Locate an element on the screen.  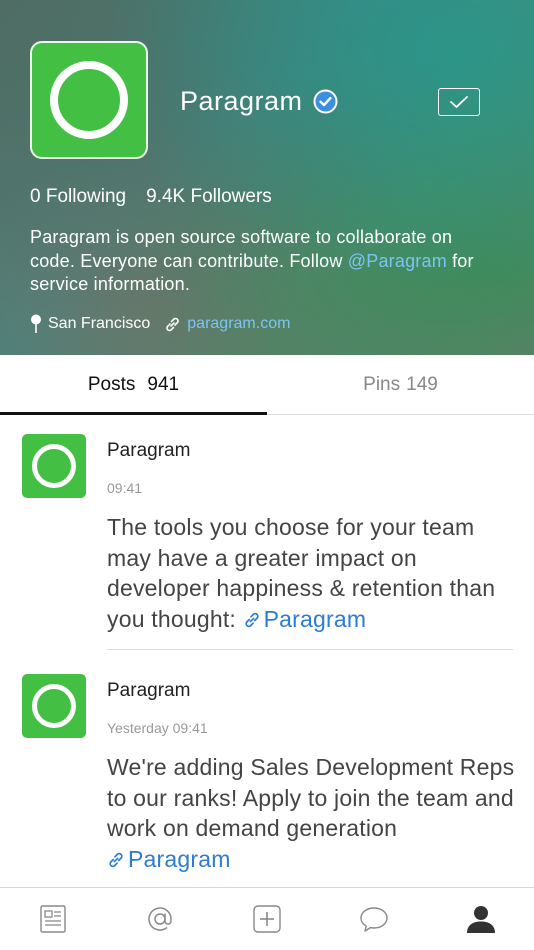
tab-pins-count: 149 is located at coordinates (422, 384).